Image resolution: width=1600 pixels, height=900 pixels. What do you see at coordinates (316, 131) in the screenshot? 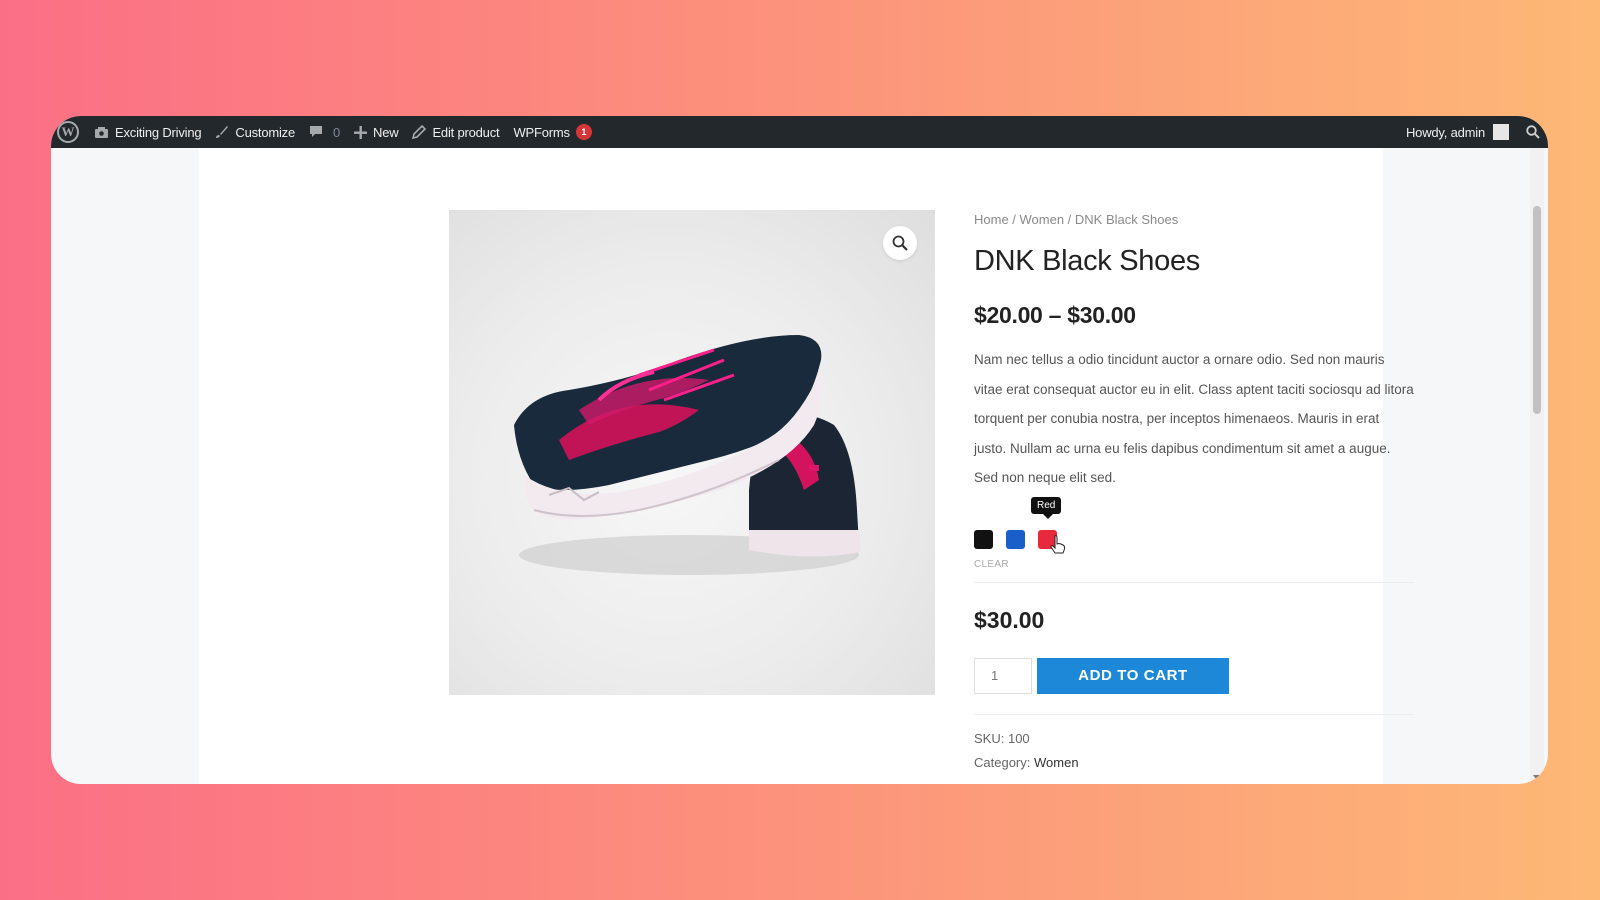
I see `comment-icon` at bounding box center [316, 131].